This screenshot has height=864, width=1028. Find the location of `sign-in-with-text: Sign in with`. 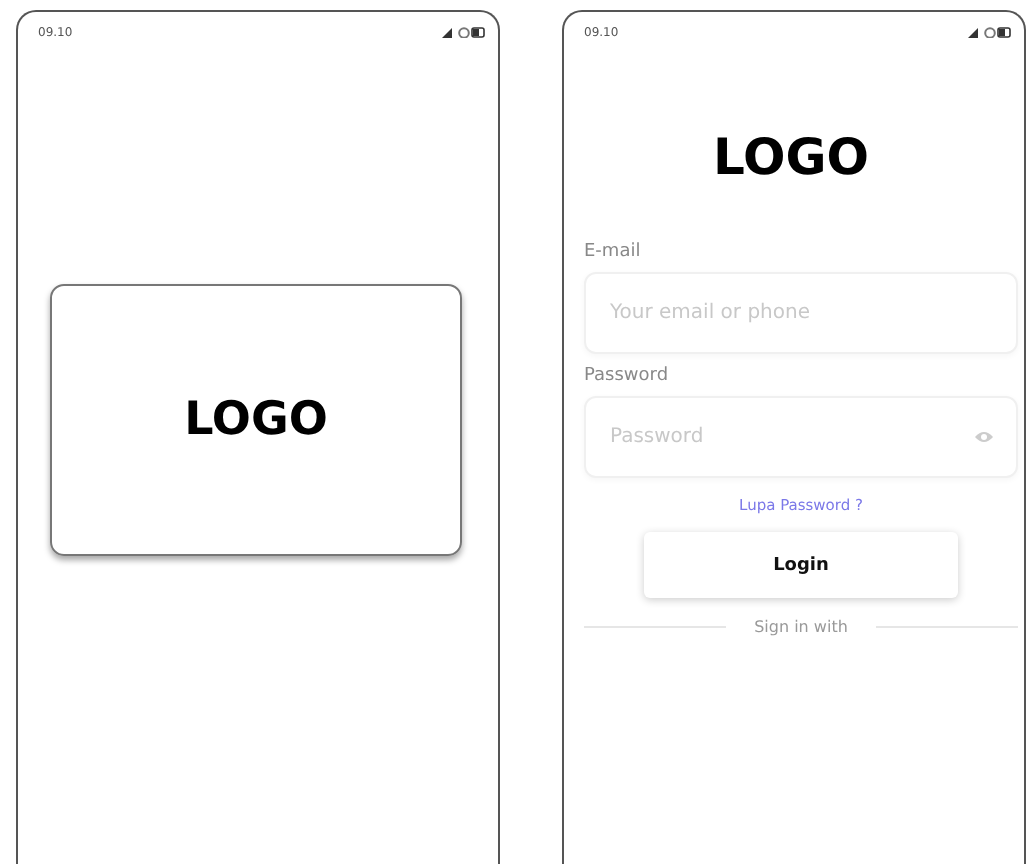

sign-in-with-text: Sign in with is located at coordinates (801, 627).